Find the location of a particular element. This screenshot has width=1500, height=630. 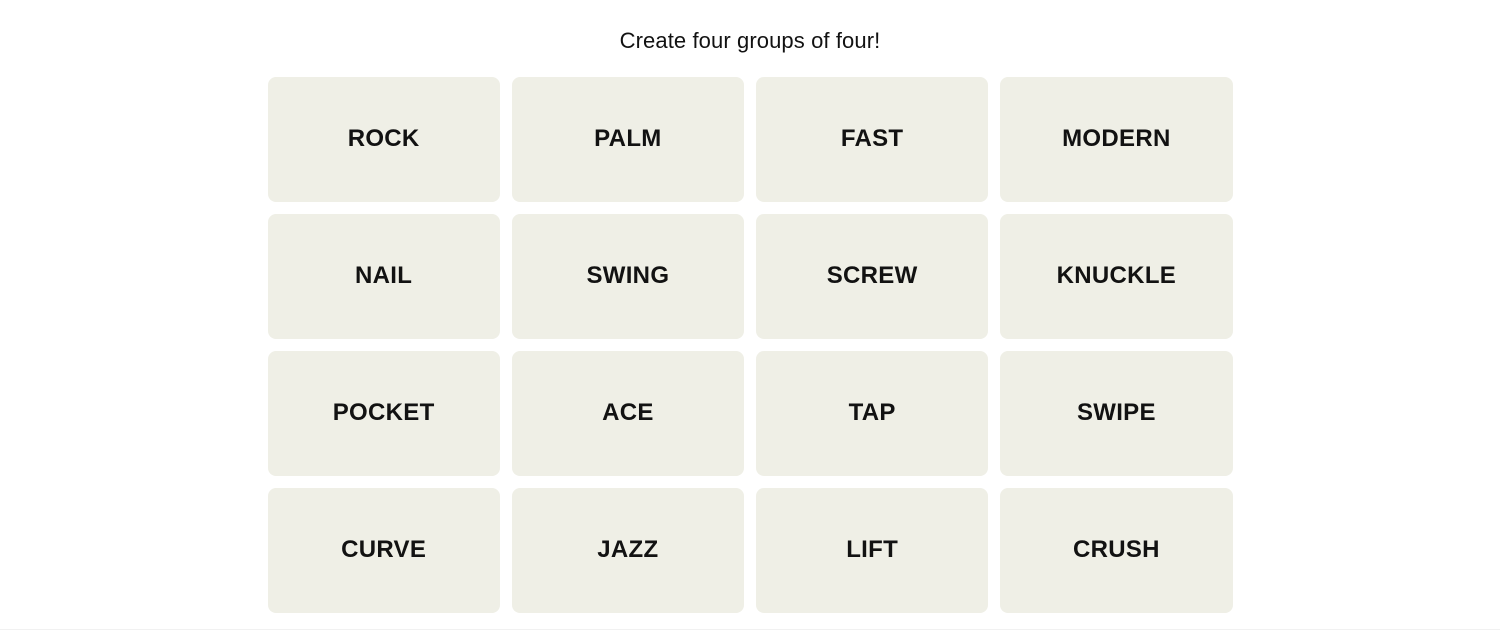

word-tile-label: SWIPE is located at coordinates (1116, 413).